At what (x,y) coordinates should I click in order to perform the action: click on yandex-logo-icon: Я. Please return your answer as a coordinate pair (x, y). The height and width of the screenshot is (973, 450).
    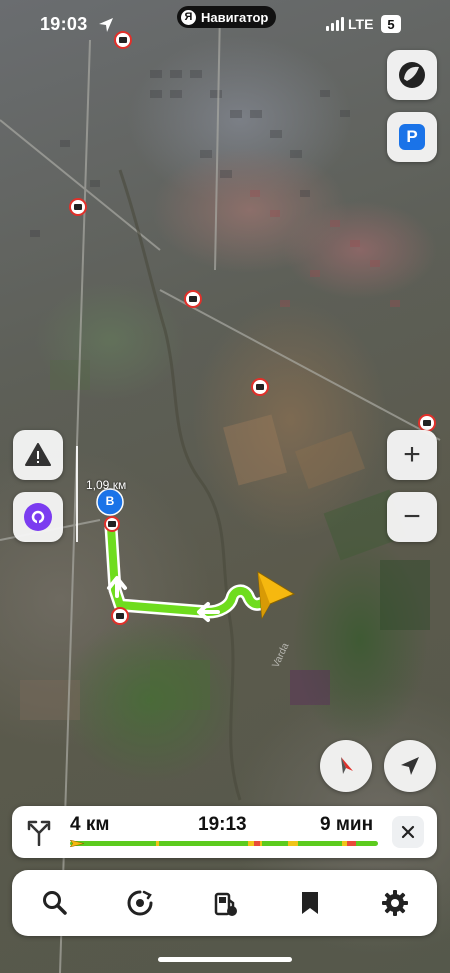
    Looking at the image, I should click on (188, 17).